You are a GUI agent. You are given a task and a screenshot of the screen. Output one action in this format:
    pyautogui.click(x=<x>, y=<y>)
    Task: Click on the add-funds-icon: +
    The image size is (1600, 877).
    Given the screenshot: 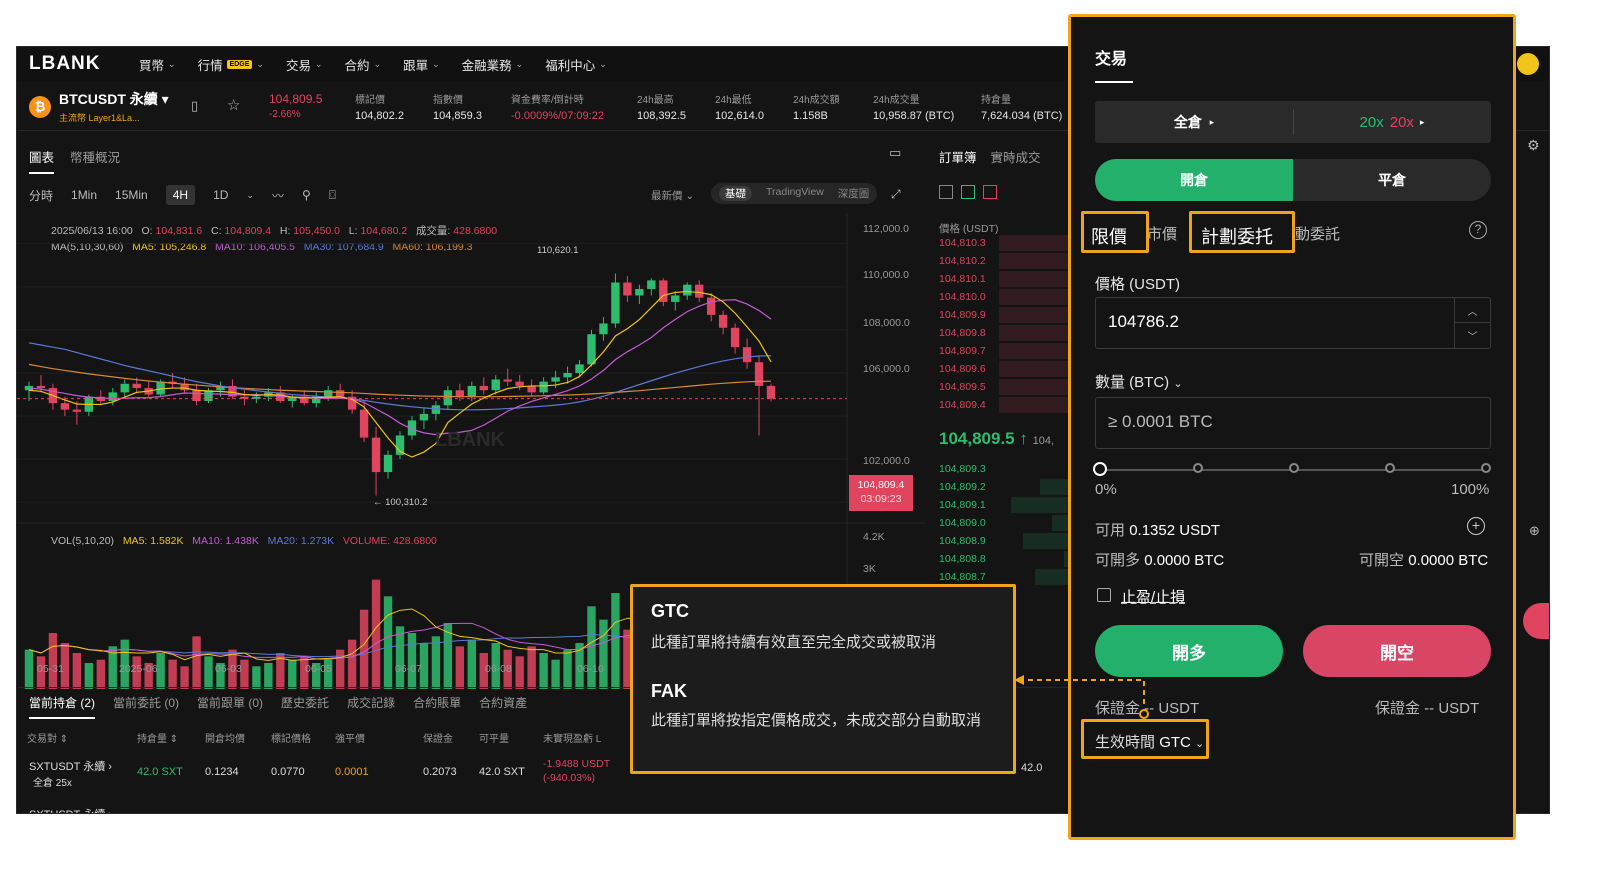 What is the action you would take?
    pyautogui.click(x=1476, y=526)
    